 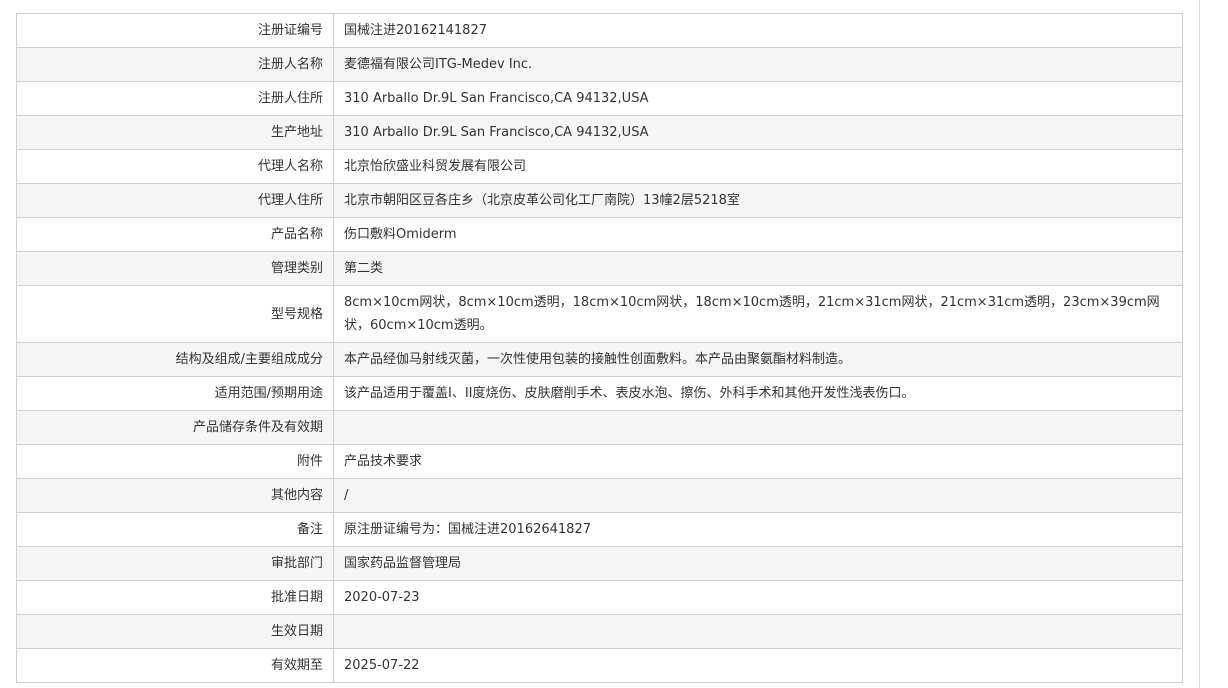 What do you see at coordinates (175, 132) in the screenshot?
I see `production-address-label: 生产地址` at bounding box center [175, 132].